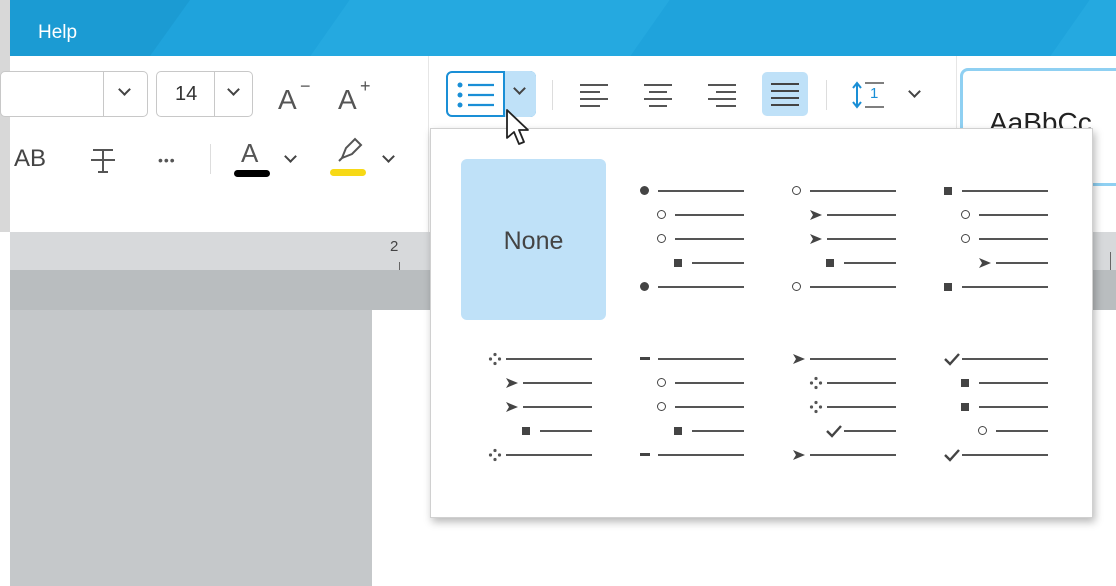  Describe the element at coordinates (868, 95) in the screenshot. I see `line-spacing-icon` at that location.